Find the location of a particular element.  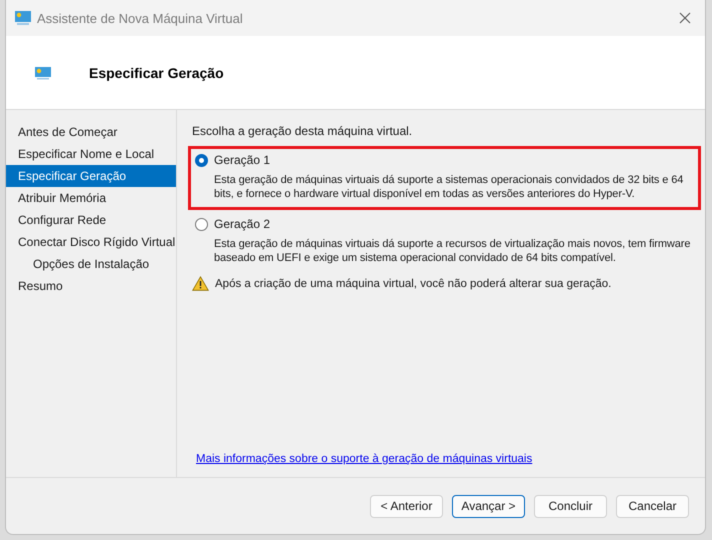

wizard-step: Especificar Geração is located at coordinates (91, 176).